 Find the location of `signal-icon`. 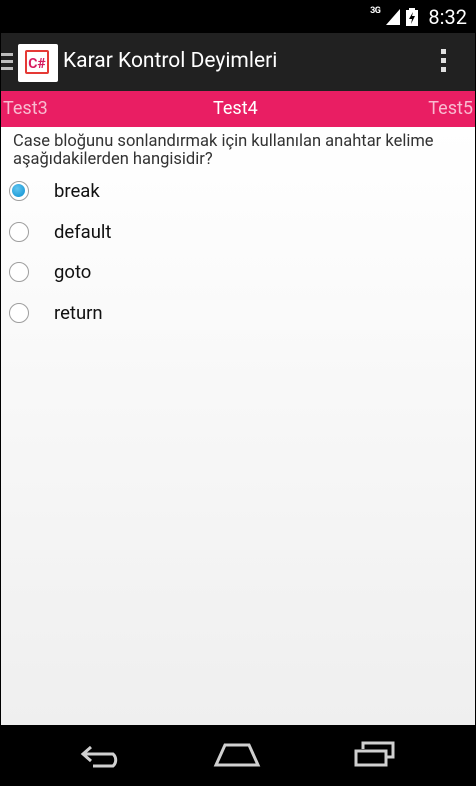

signal-icon is located at coordinates (393, 17).